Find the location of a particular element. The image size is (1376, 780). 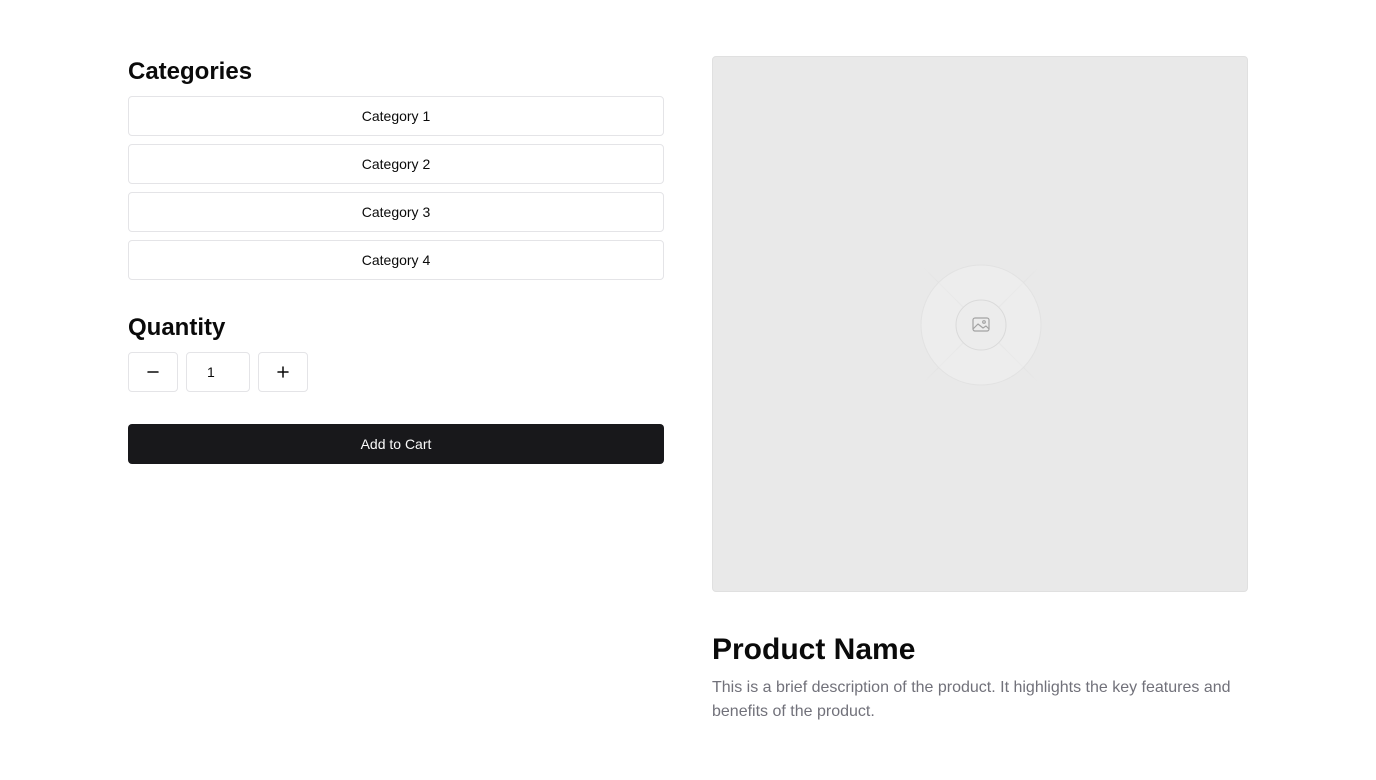

category-button-4: Category 4 is located at coordinates (396, 260).